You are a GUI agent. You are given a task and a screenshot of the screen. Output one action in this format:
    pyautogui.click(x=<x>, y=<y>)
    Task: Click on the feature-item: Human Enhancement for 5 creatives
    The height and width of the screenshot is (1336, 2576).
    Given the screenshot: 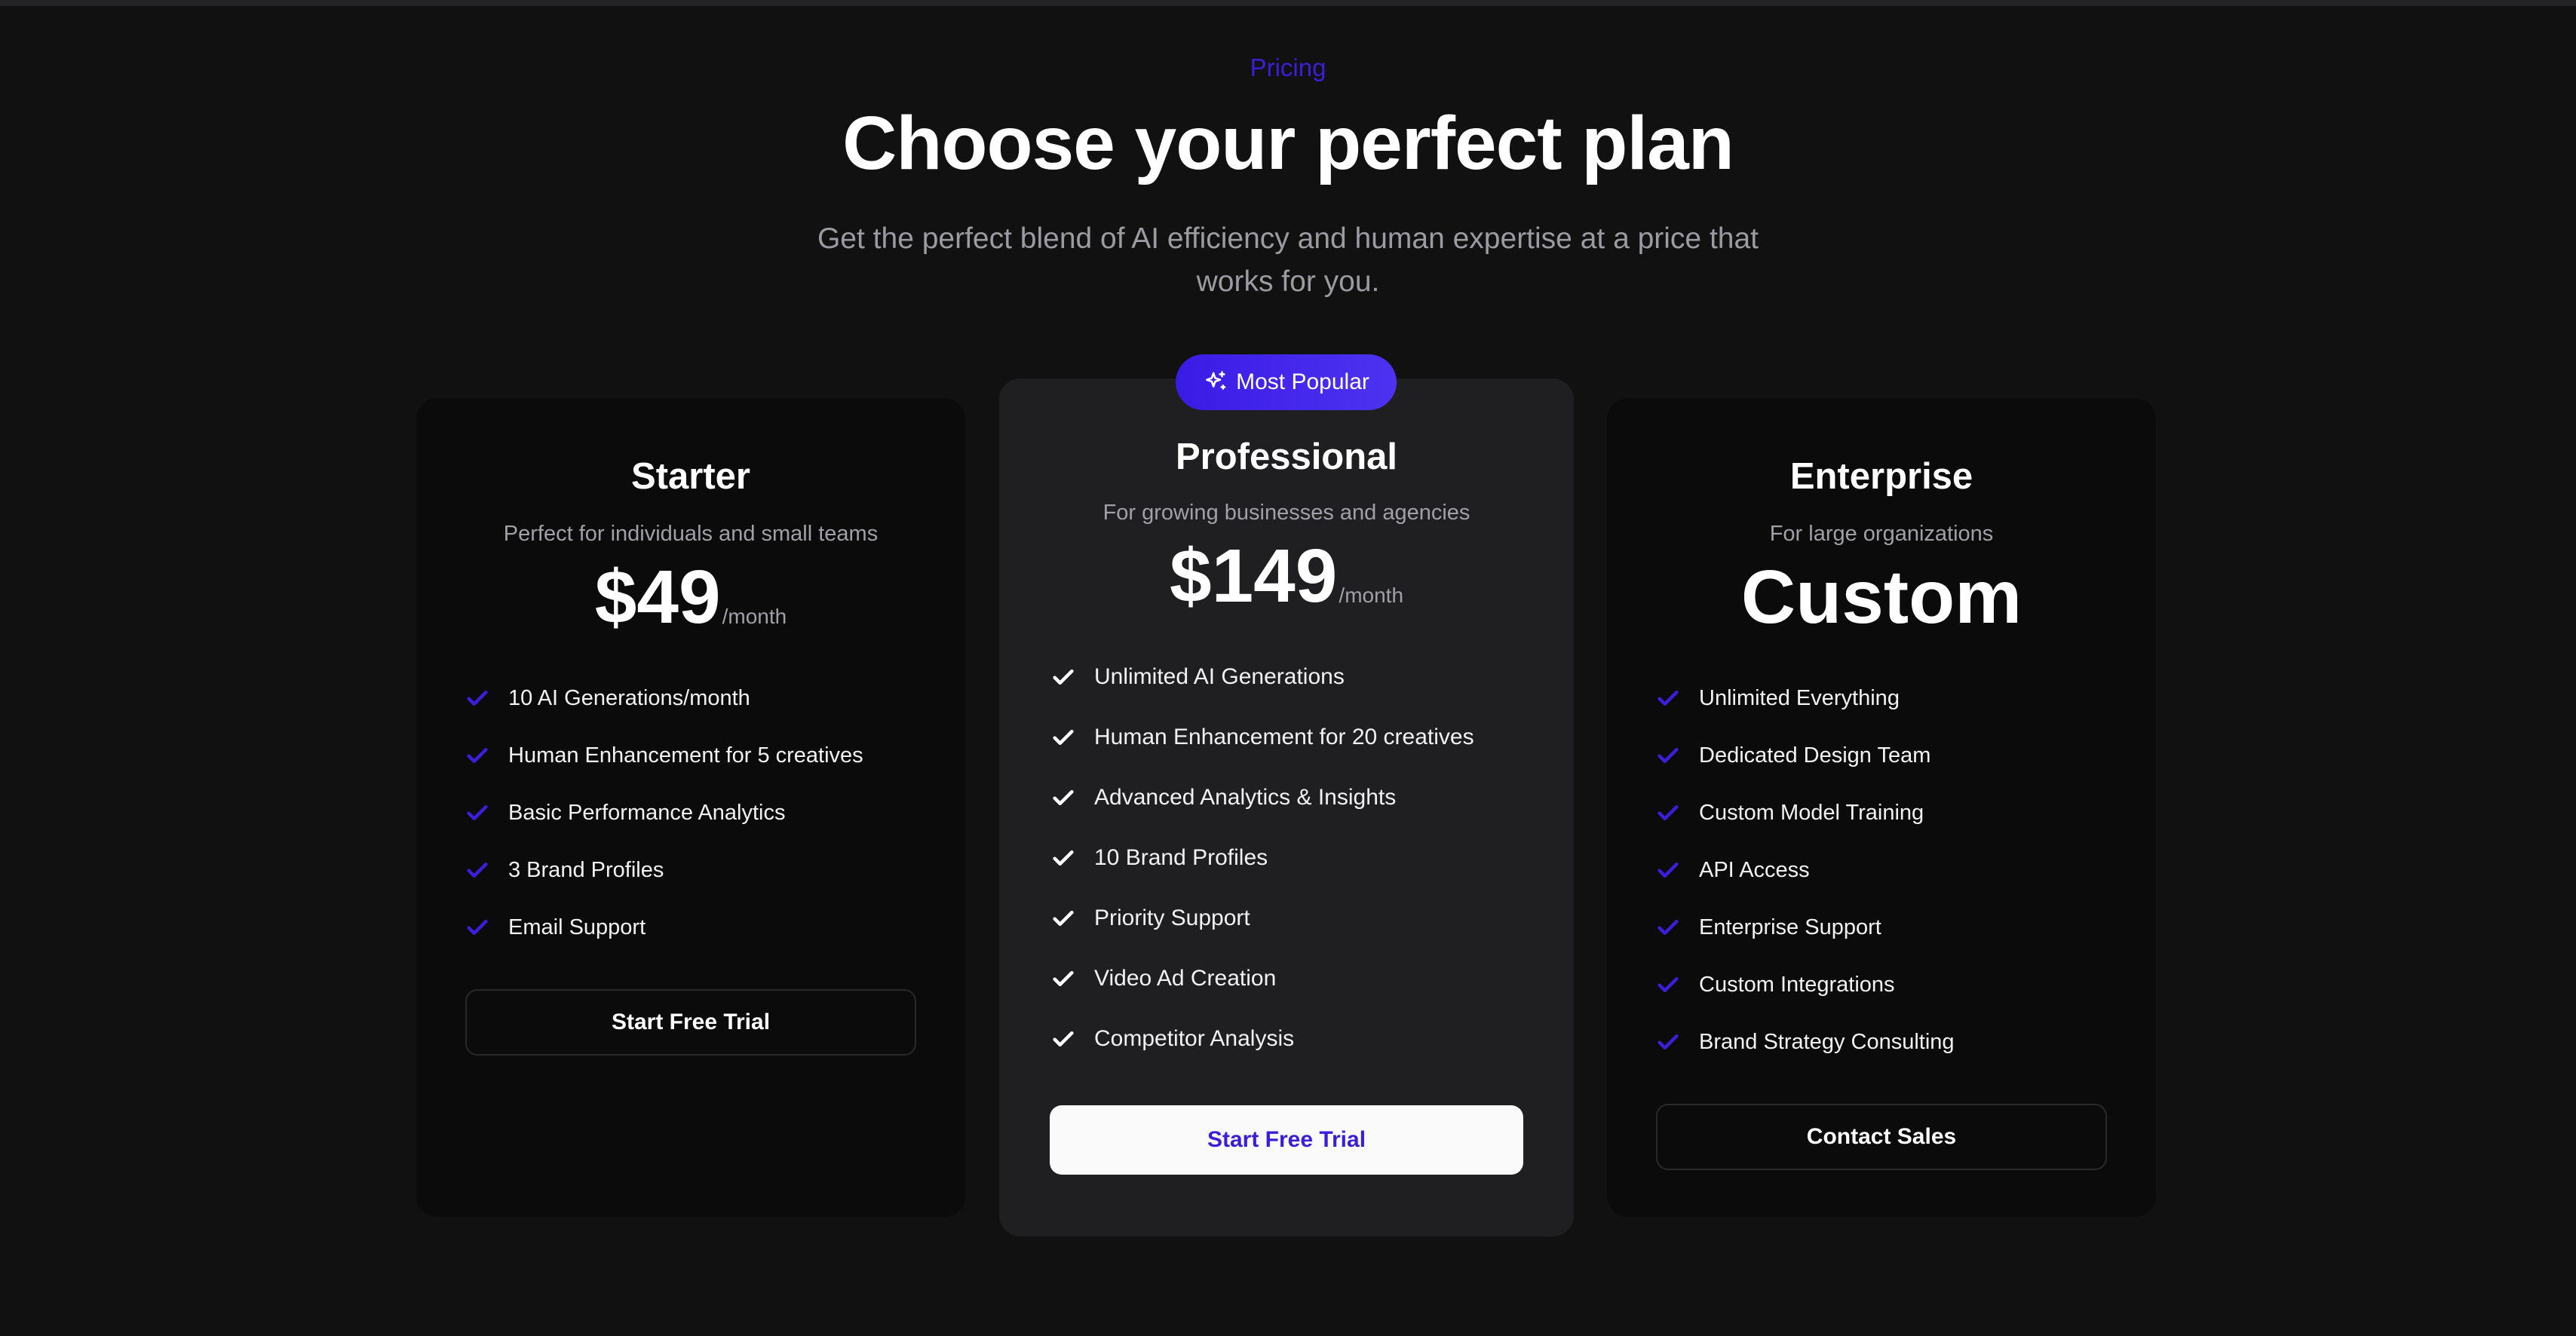 What is the action you would take?
    pyautogui.click(x=715, y=756)
    